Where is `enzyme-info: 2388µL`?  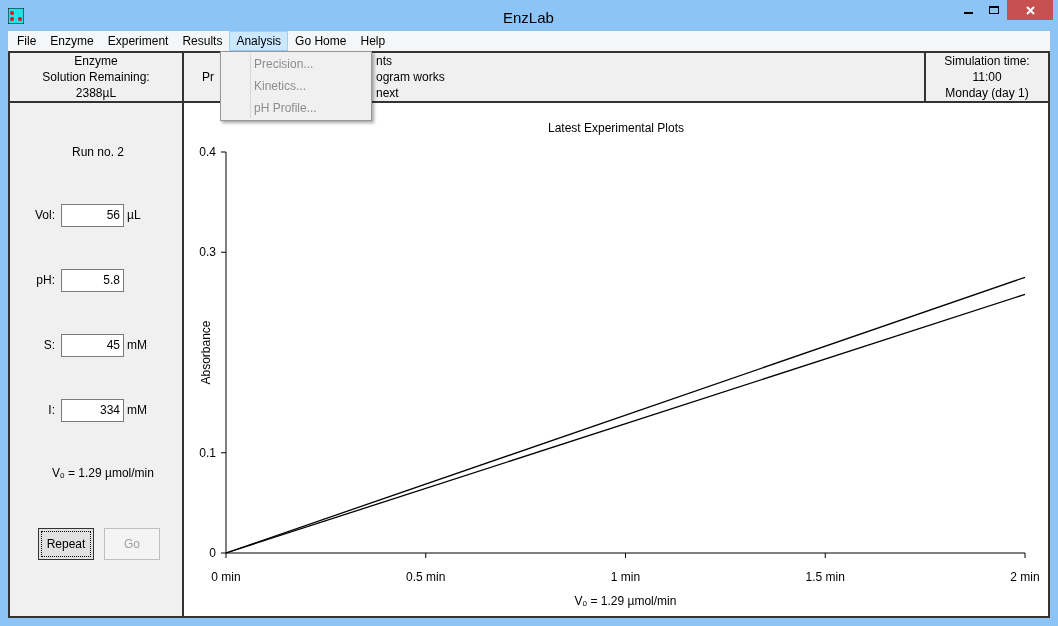 enzyme-info: 2388µL is located at coordinates (96, 93).